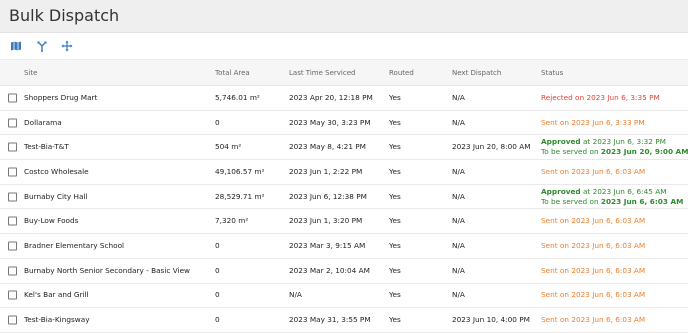 This screenshot has width=688, height=333. I want to click on status-text: Sent on 2023 Jun 6, 3:33 PM, so click(593, 122).